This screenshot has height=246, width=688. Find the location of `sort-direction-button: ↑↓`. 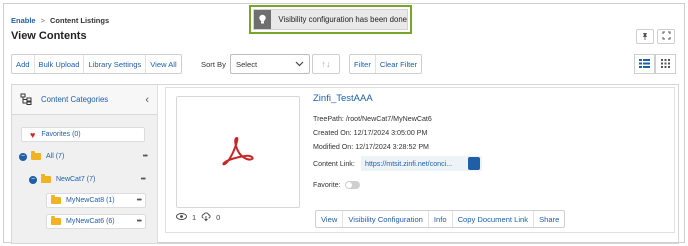

sort-direction-button: ↑↓ is located at coordinates (326, 64).